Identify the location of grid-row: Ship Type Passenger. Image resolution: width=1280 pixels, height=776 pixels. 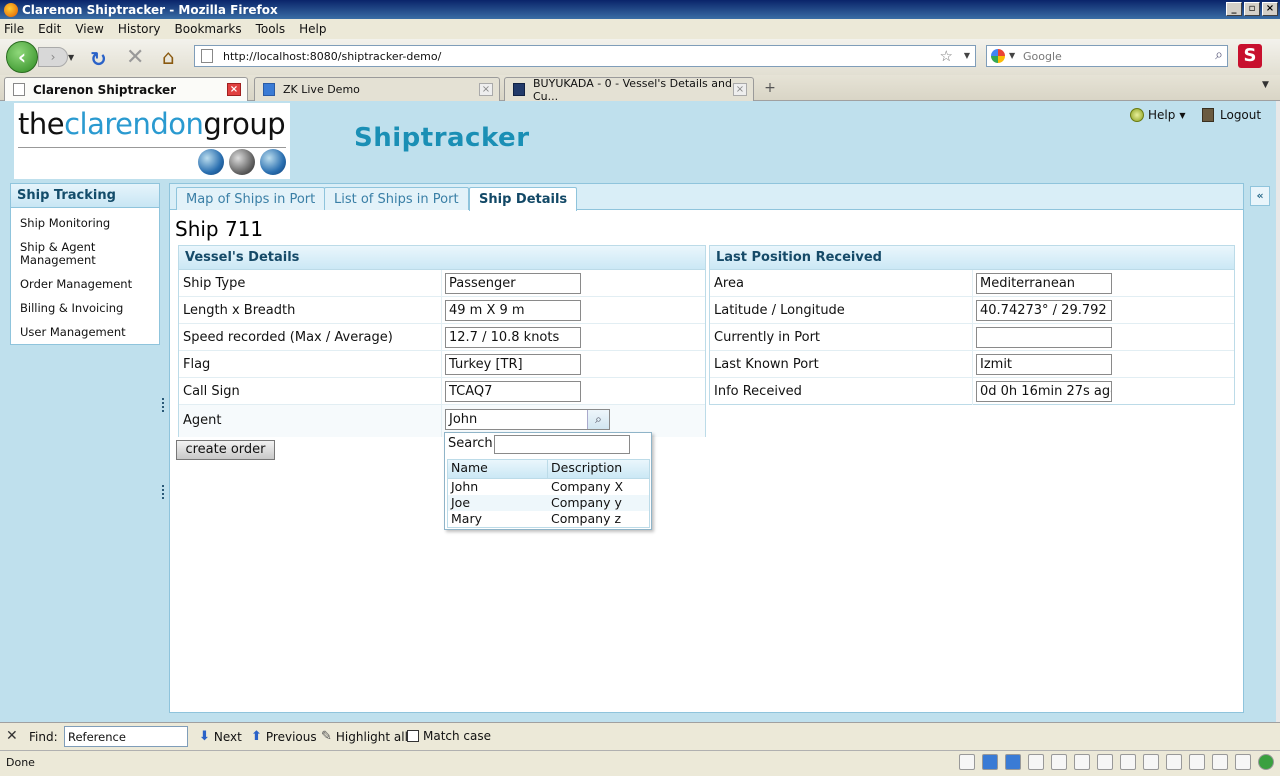
(442, 283).